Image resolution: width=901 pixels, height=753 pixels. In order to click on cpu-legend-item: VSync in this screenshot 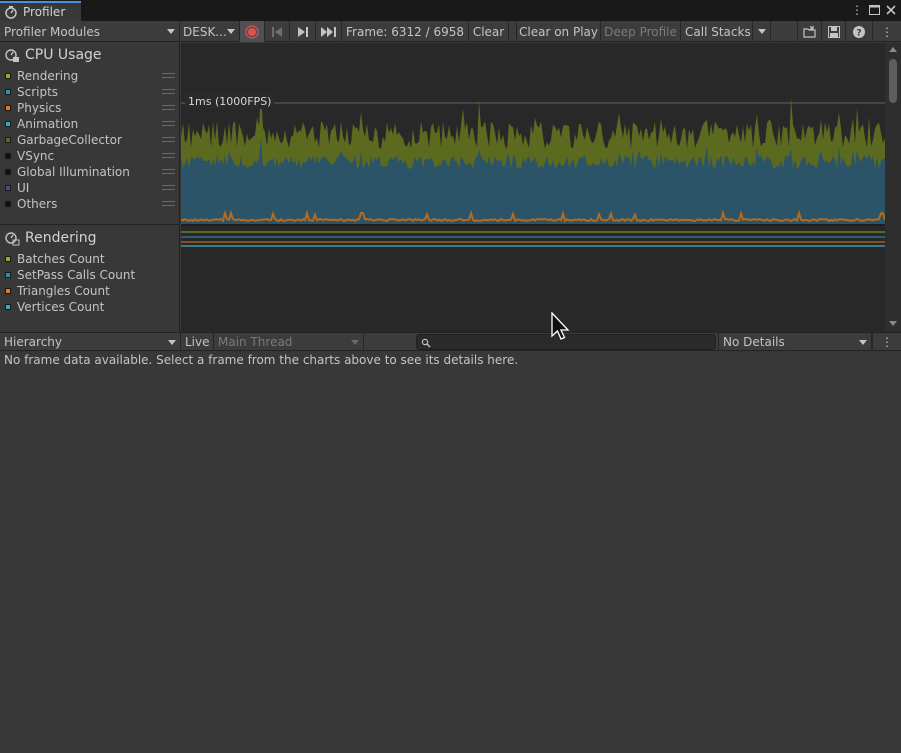, I will do `click(89, 156)`.